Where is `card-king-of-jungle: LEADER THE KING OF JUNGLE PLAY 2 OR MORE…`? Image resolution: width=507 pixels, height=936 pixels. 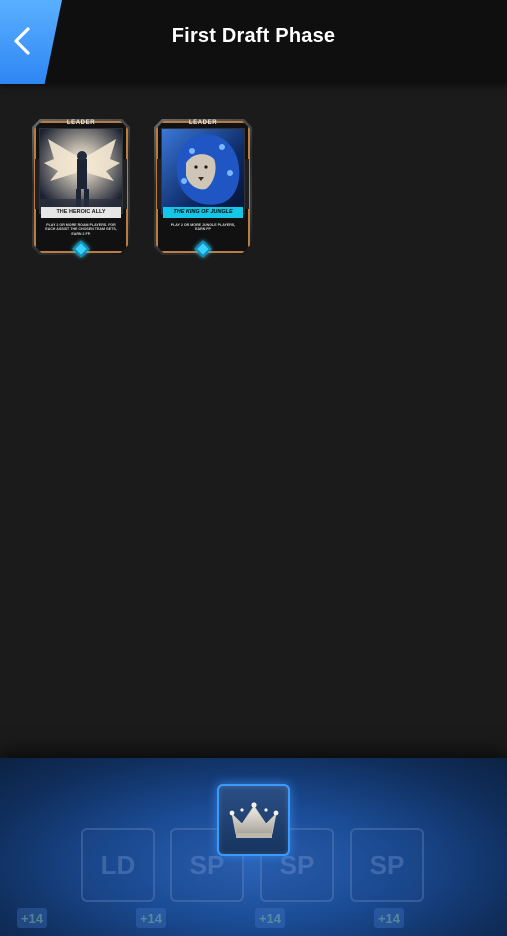 card-king-of-jungle: LEADER THE KING OF JUNGLE PLAY 2 OR MORE… is located at coordinates (203, 188).